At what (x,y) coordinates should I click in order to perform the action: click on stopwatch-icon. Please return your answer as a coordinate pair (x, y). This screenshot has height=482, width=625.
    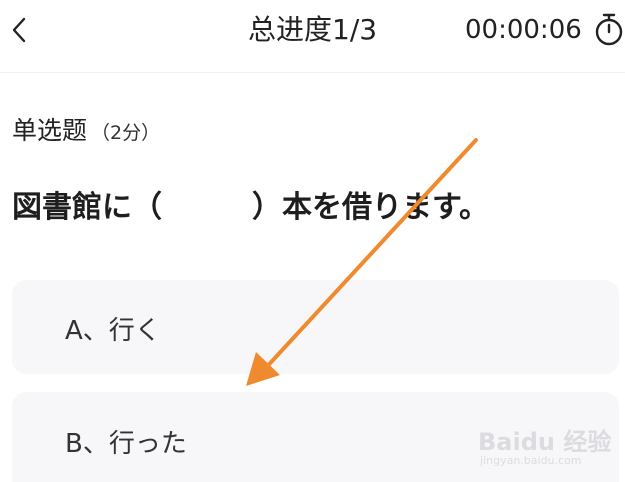
    Looking at the image, I should click on (609, 29).